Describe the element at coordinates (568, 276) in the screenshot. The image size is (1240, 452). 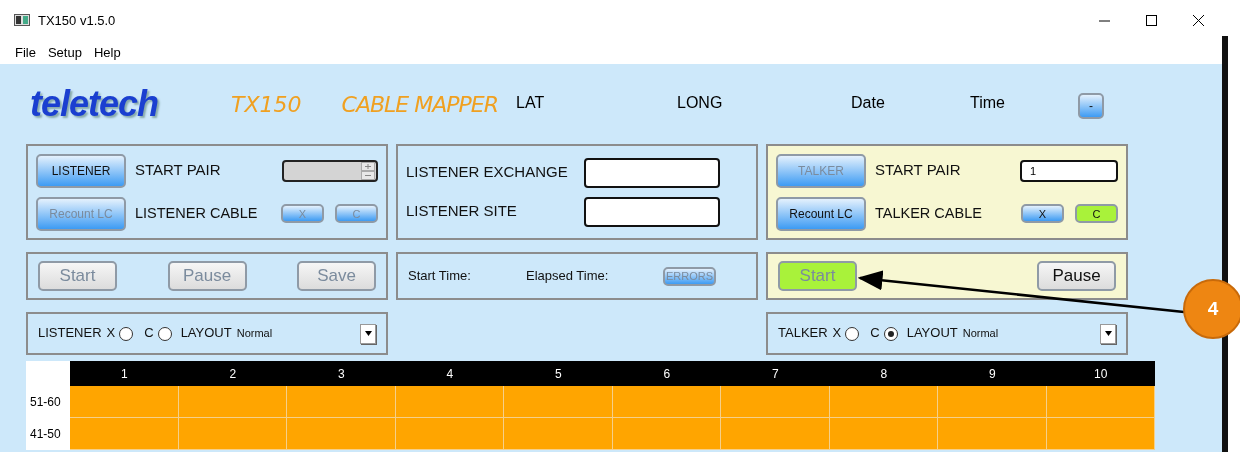
I see `elapsed-time-label: Elapsed Time:` at that location.